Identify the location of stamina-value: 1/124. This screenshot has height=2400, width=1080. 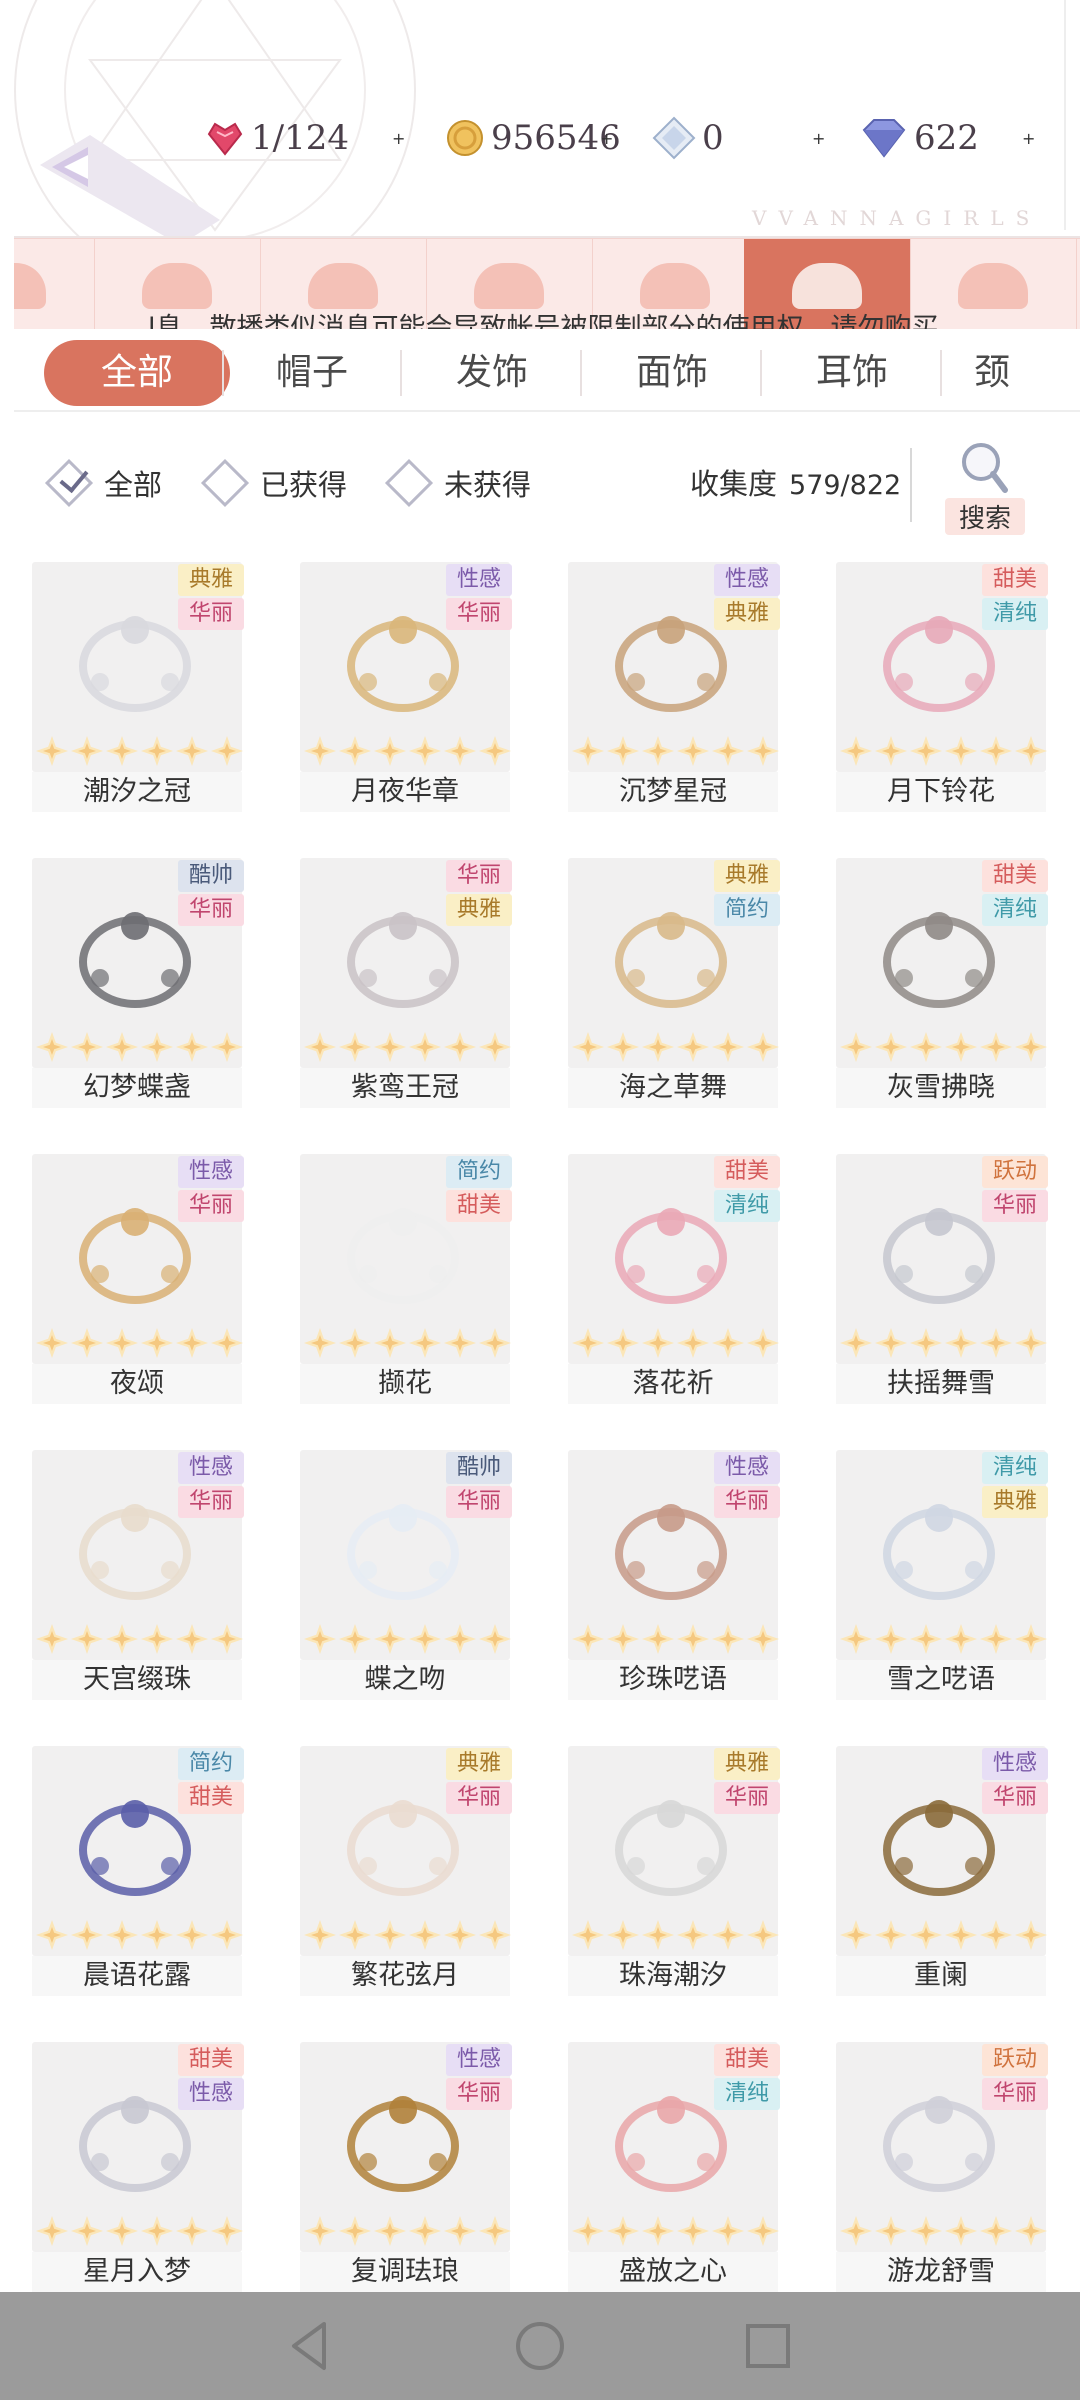
(300, 138).